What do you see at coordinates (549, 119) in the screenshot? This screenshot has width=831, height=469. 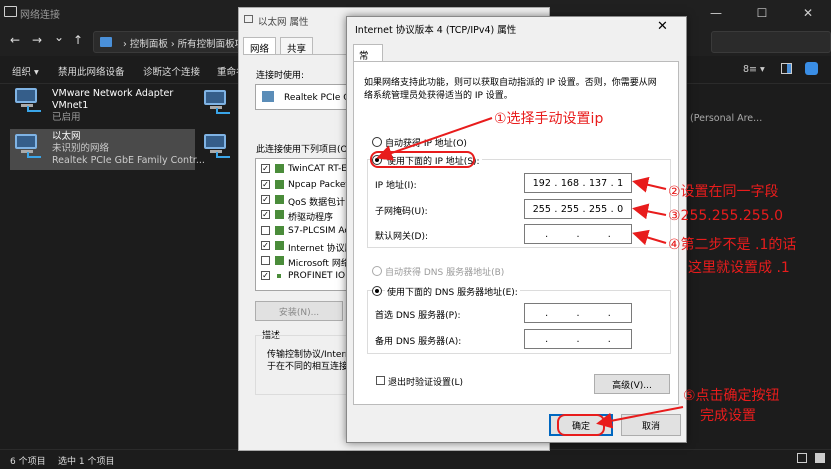 I see `annotation-step1: ①选择手动设置ip` at bounding box center [549, 119].